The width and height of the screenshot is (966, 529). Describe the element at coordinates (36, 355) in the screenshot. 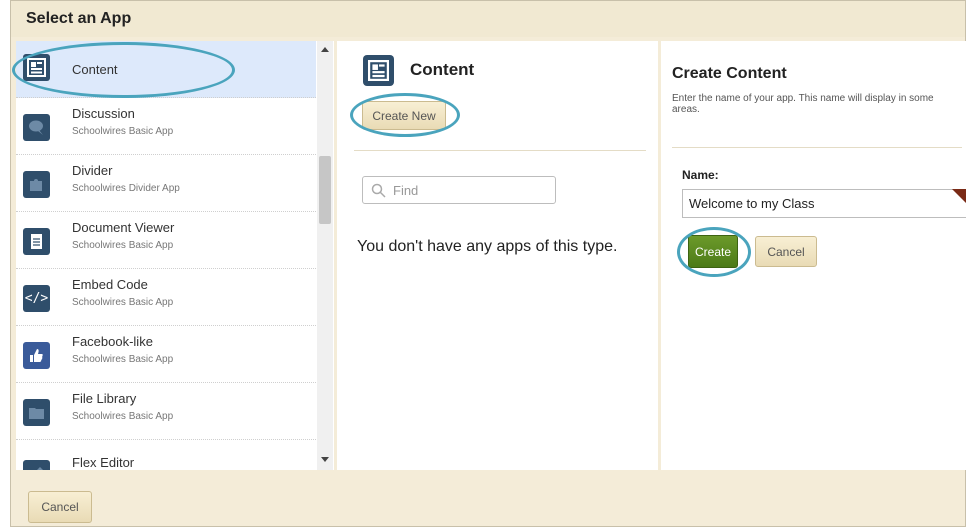

I see `thumbs-up-icon` at that location.